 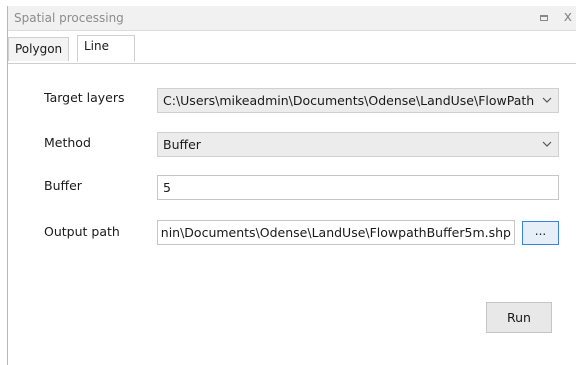 What do you see at coordinates (39, 49) in the screenshot?
I see `tab-polygon: Polygon` at bounding box center [39, 49].